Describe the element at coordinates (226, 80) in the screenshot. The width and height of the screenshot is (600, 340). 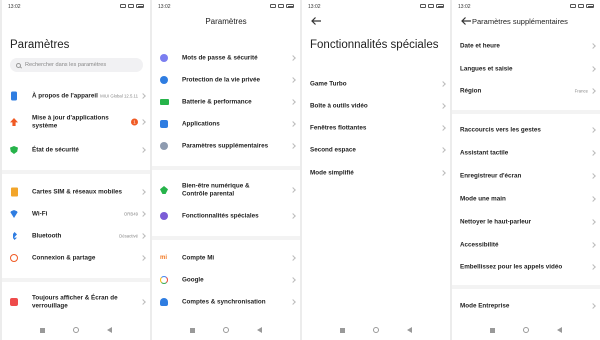
I see `settings-item-privacy: Protection de la vie privée` at that location.